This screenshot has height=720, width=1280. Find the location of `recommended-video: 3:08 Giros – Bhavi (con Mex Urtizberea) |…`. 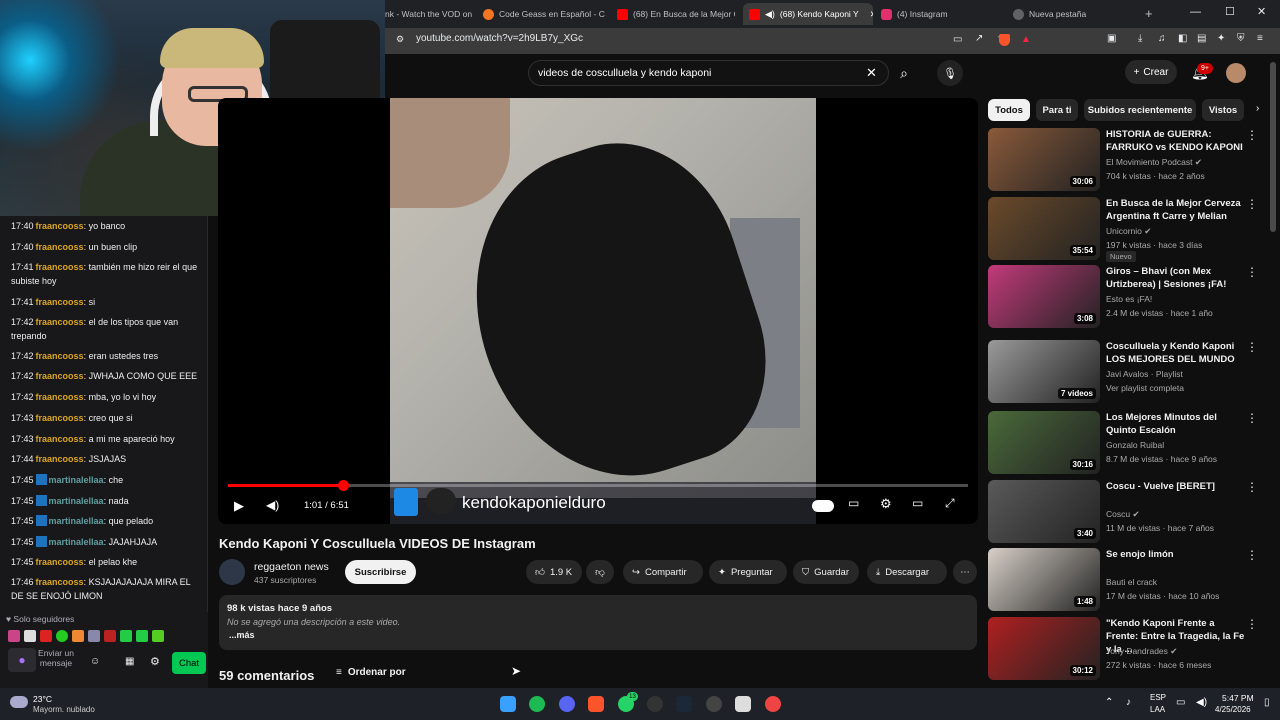

recommended-video: 3:08 Giros – Bhavi (con Mex Urtizberea) |… is located at coordinates (1129, 297).